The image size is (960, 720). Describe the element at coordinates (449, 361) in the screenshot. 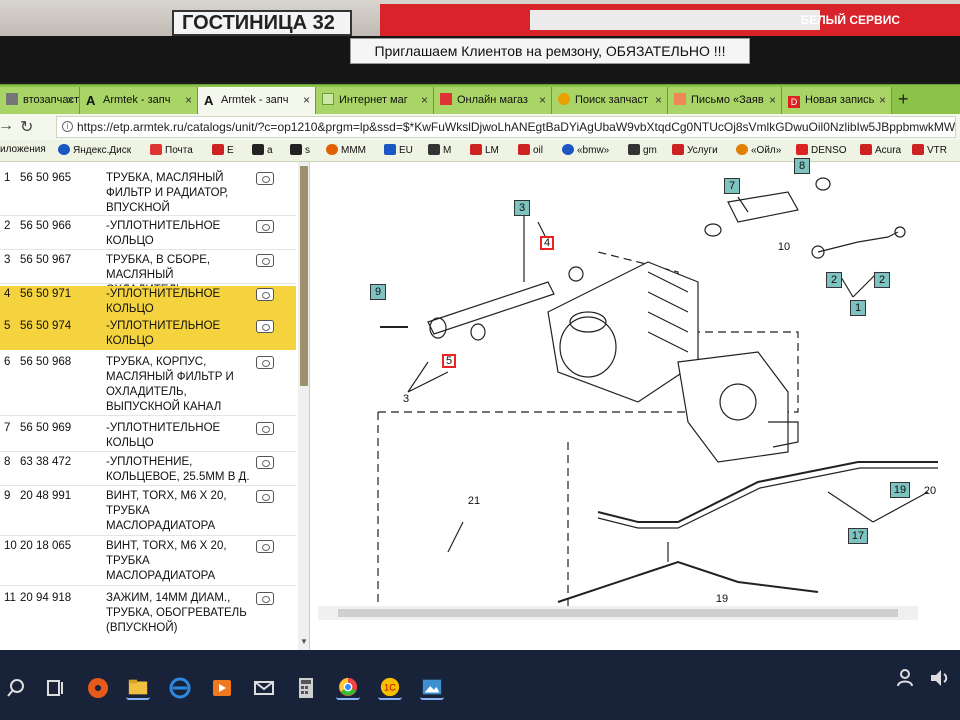

I see `callout-label-selected: 5` at that location.